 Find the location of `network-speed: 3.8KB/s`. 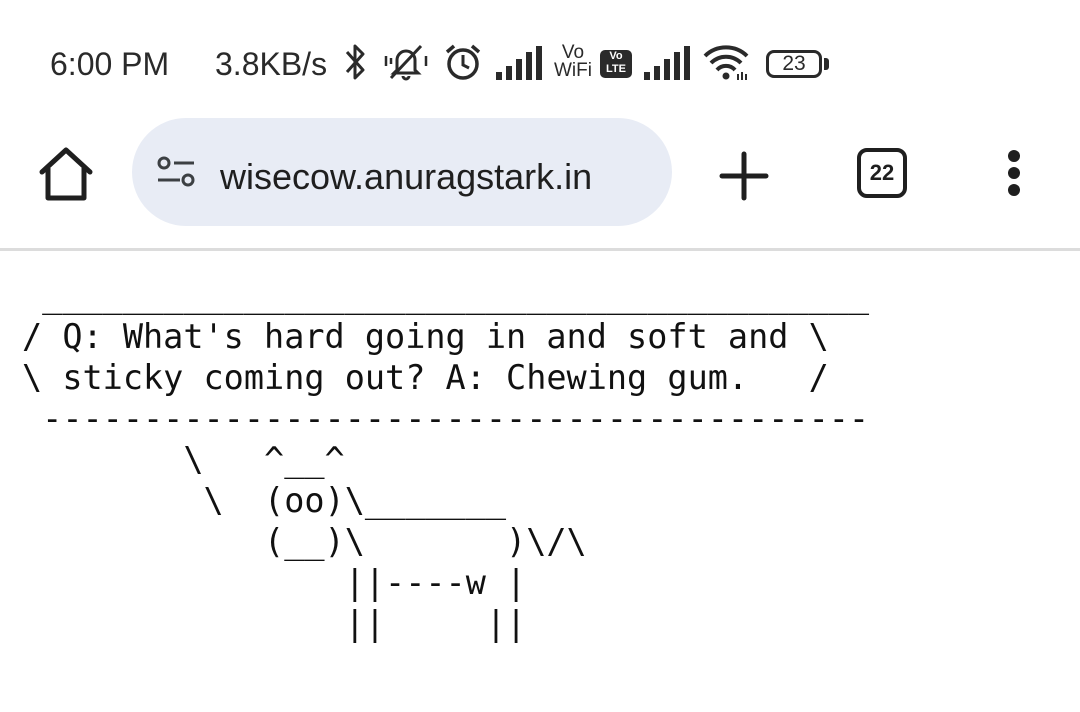

network-speed: 3.8KB/s is located at coordinates (271, 64).